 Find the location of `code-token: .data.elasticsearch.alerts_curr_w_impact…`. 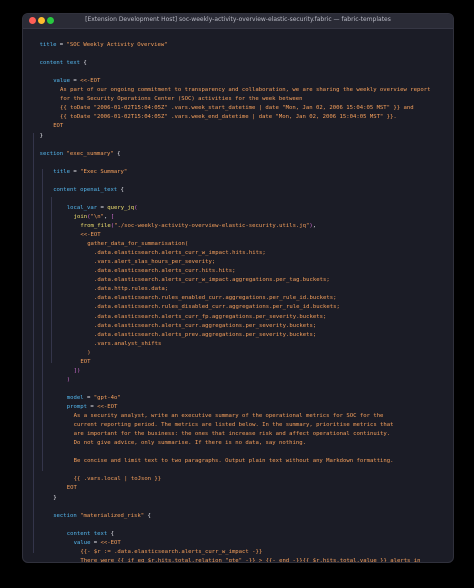

code-token: .data.elasticsearch.alerts_curr_w_impact… is located at coordinates (180, 253).